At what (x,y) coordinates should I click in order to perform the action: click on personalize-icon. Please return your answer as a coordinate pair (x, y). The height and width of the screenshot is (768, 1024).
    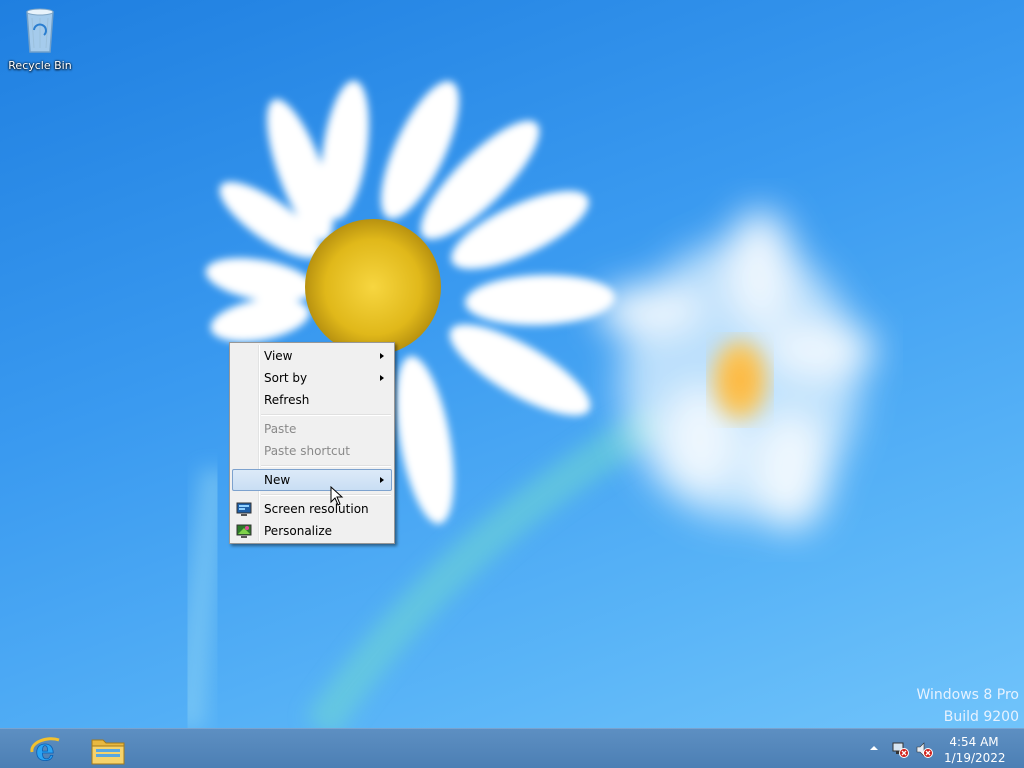
    Looking at the image, I should click on (244, 531).